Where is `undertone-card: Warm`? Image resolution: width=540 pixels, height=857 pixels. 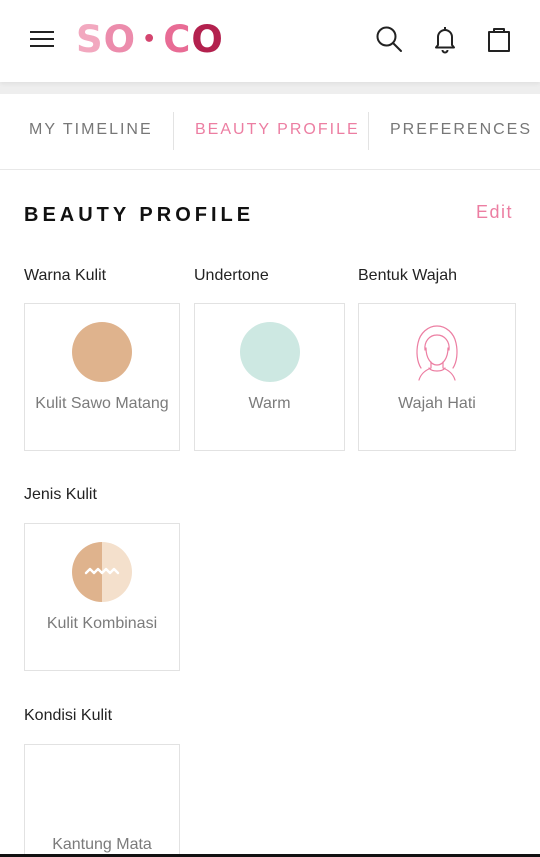 undertone-card: Warm is located at coordinates (269, 377).